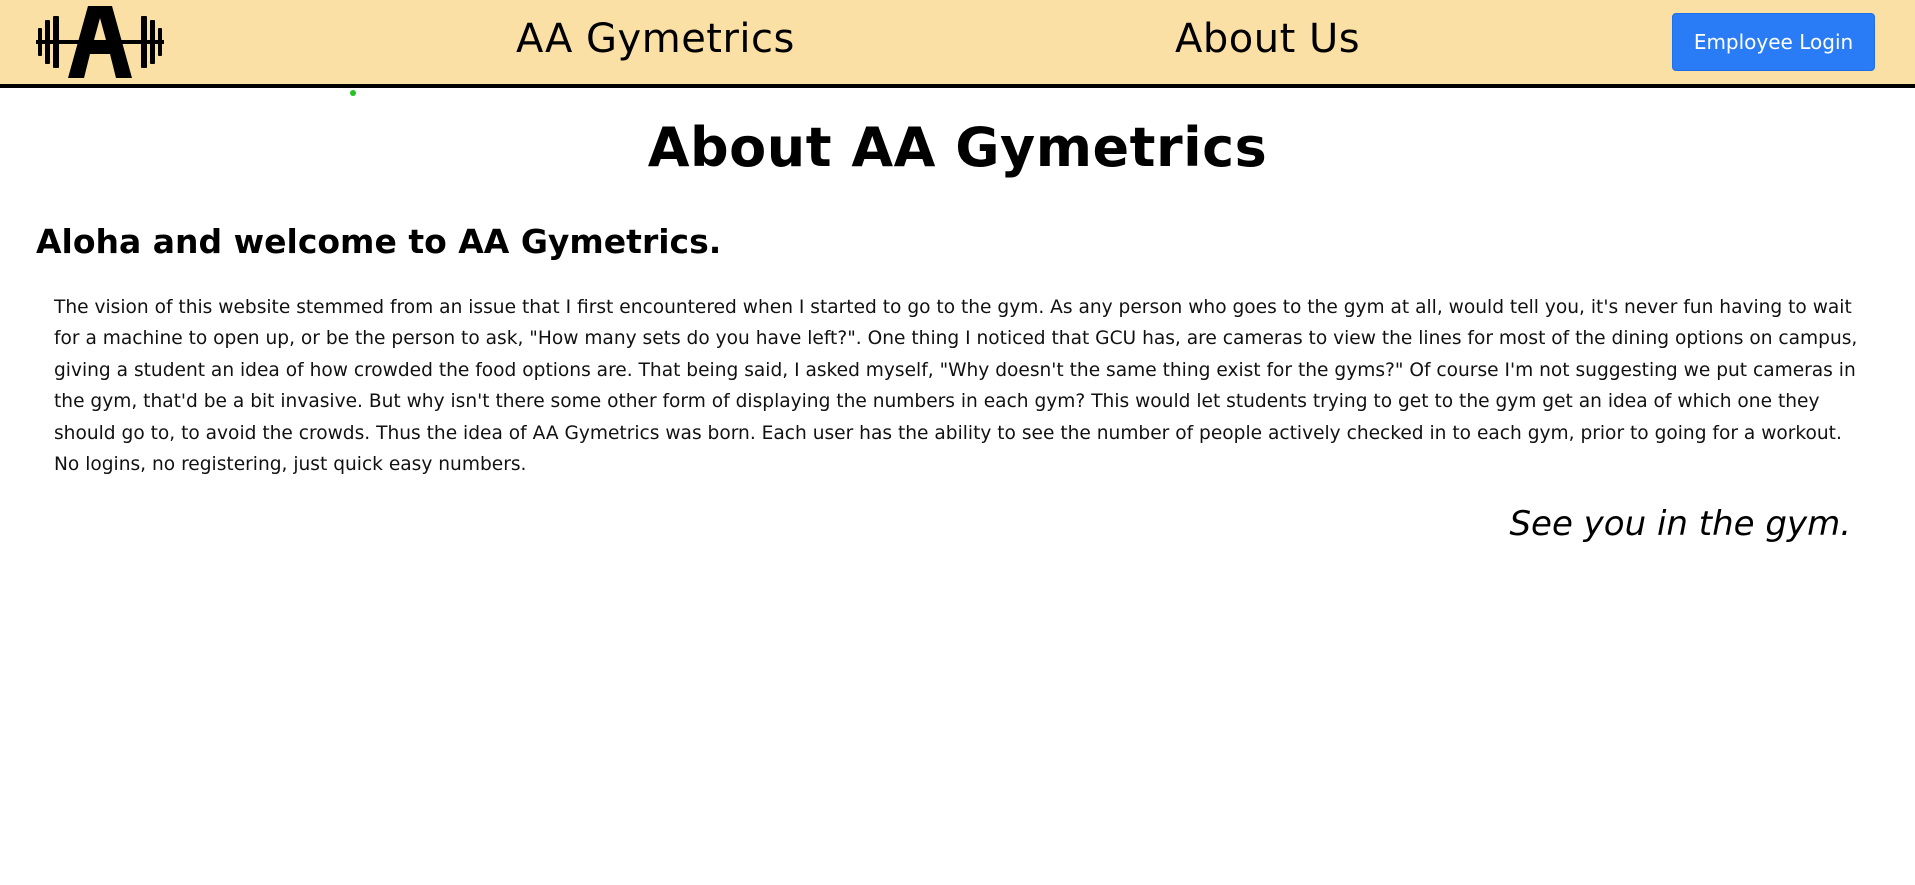 The width and height of the screenshot is (1915, 885). What do you see at coordinates (957, 147) in the screenshot?
I see `page-title: About AA Gymetrics` at bounding box center [957, 147].